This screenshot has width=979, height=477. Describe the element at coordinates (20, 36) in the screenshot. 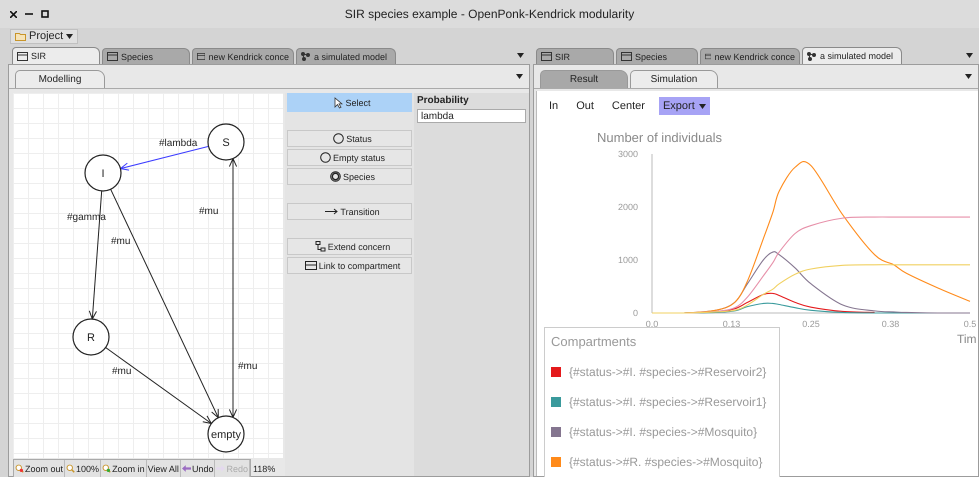

I see `folder-icon` at that location.